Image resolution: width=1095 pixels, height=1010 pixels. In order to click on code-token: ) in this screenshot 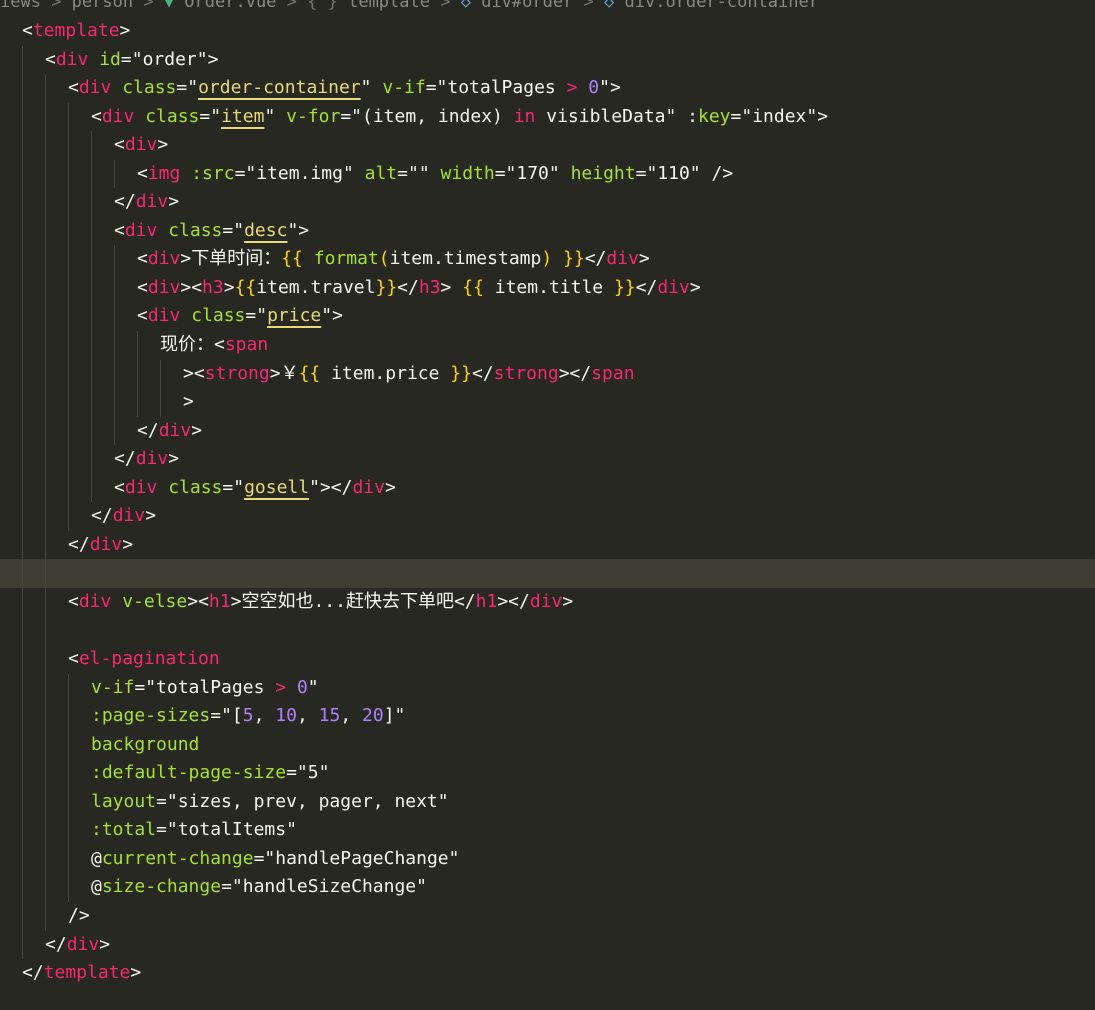, I will do `click(547, 259)`.